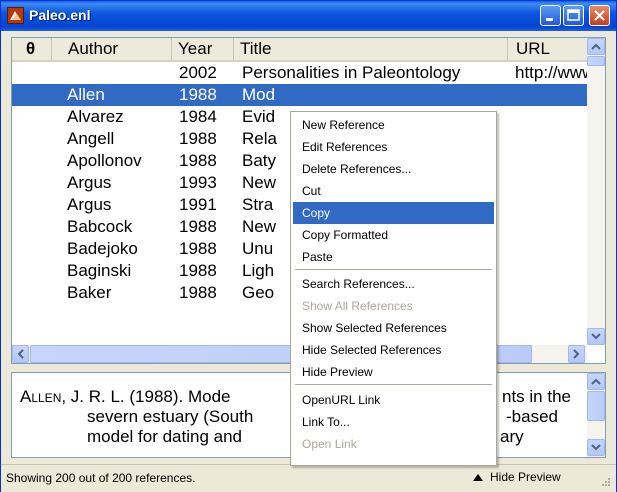 This screenshot has width=617, height=492. What do you see at coordinates (393, 350) in the screenshot?
I see `menu-item-hide-selected-references: Hide Selected References` at bounding box center [393, 350].